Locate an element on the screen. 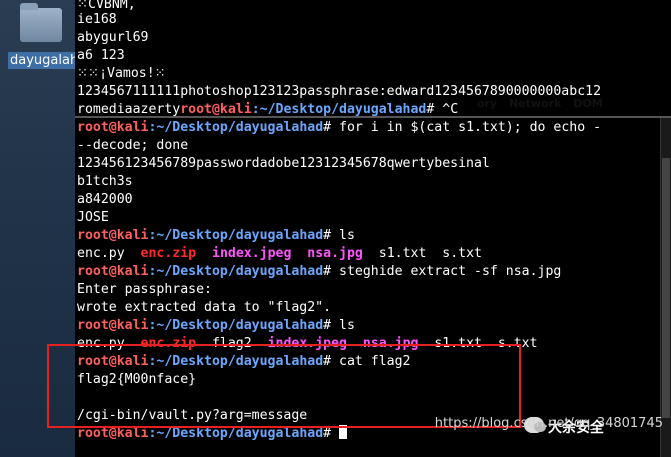  terminal-scrollbar is located at coordinates (665, 287).